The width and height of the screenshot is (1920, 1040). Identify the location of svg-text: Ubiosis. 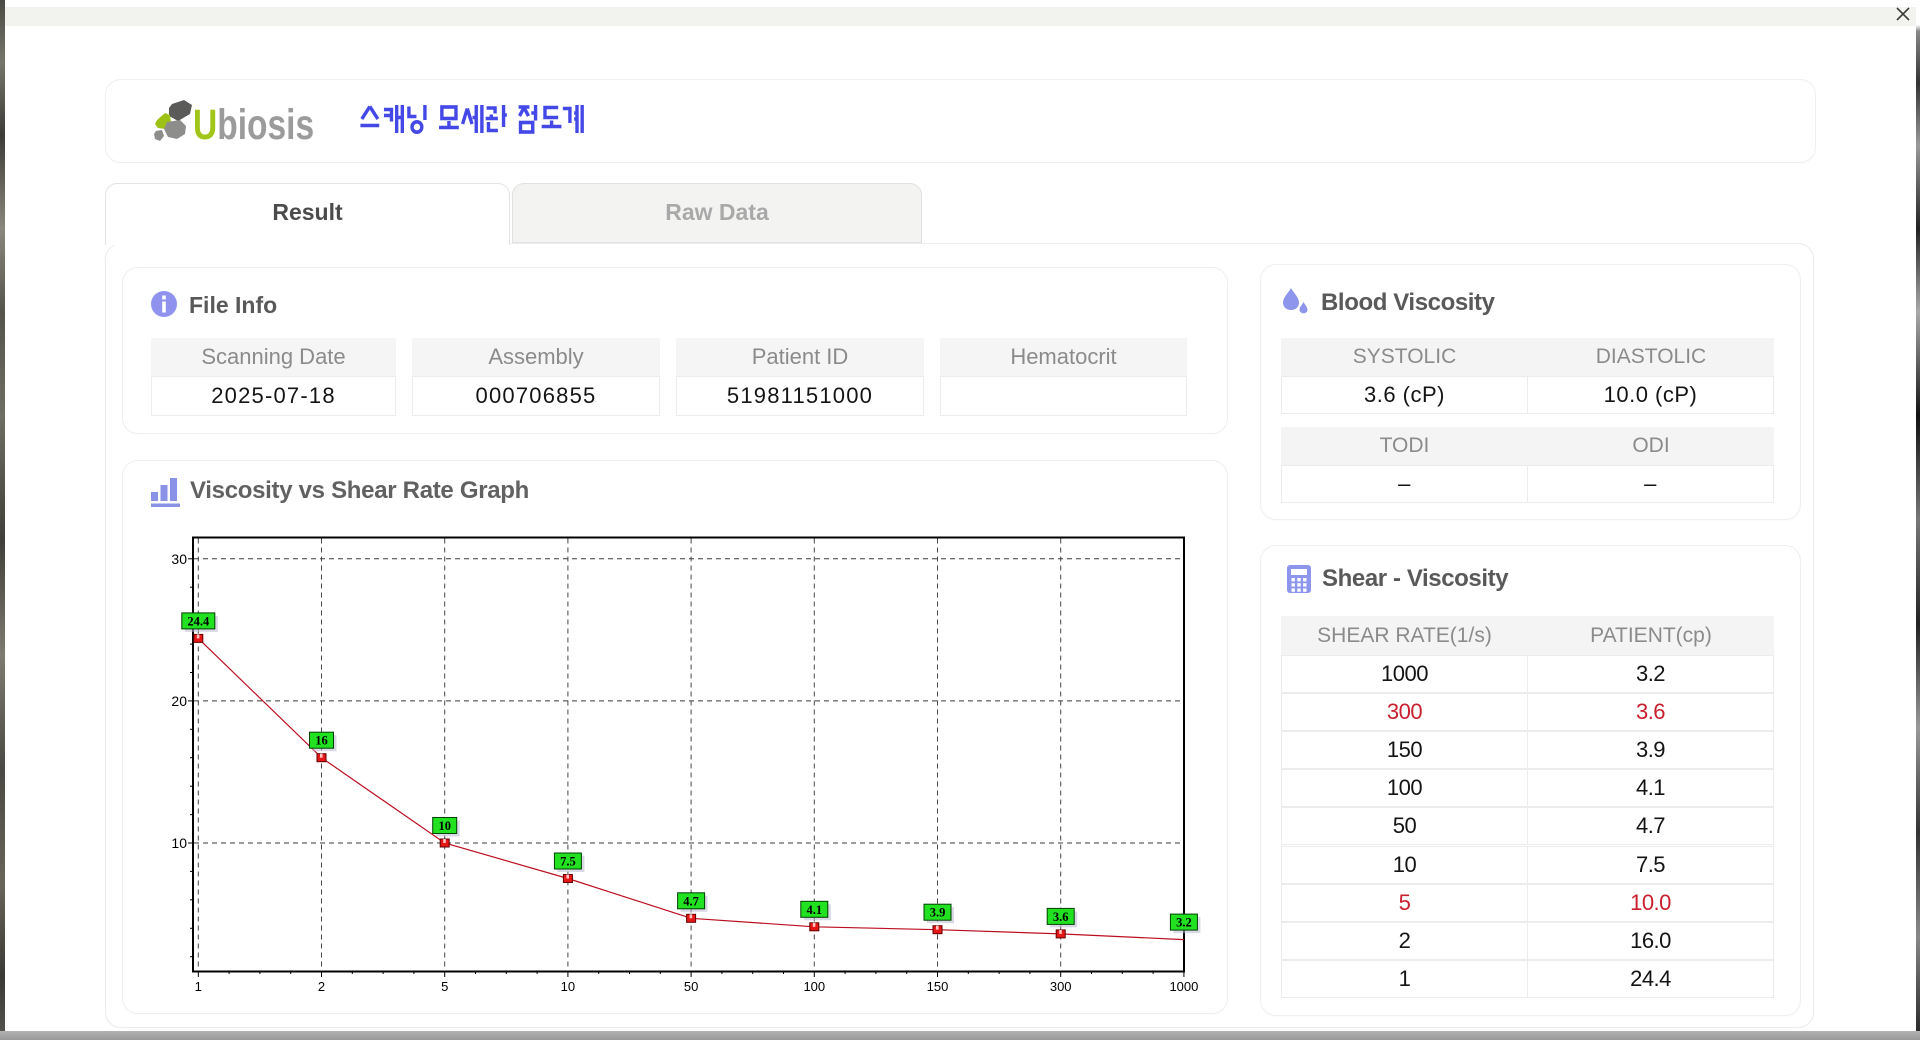
(253, 123).